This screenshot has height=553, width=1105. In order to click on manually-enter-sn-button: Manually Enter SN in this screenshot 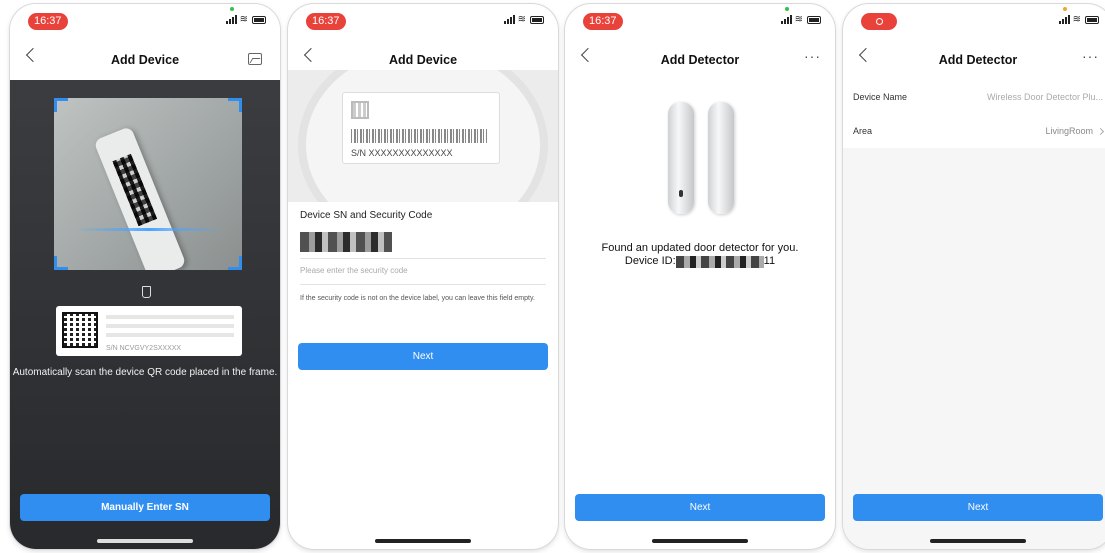, I will do `click(145, 507)`.